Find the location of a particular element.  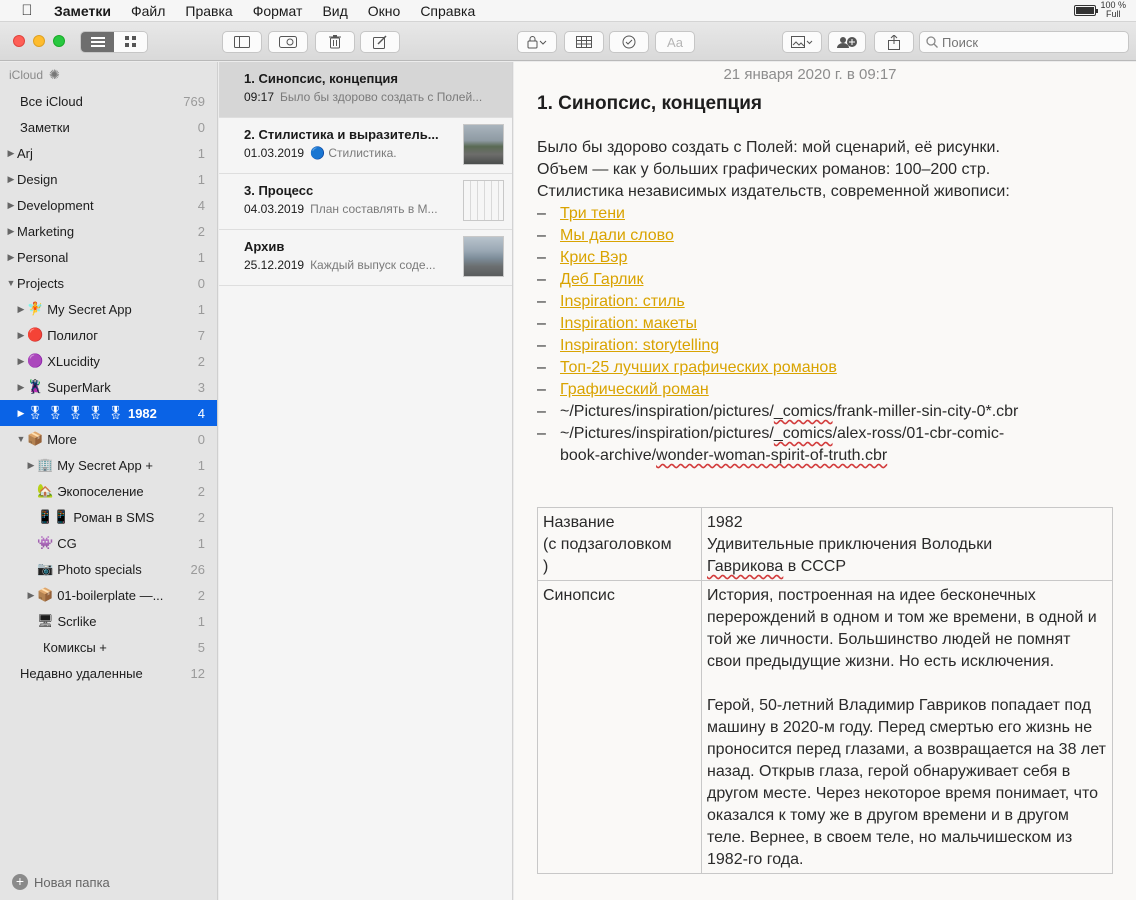

toggle-sidebar-button is located at coordinates (242, 42).